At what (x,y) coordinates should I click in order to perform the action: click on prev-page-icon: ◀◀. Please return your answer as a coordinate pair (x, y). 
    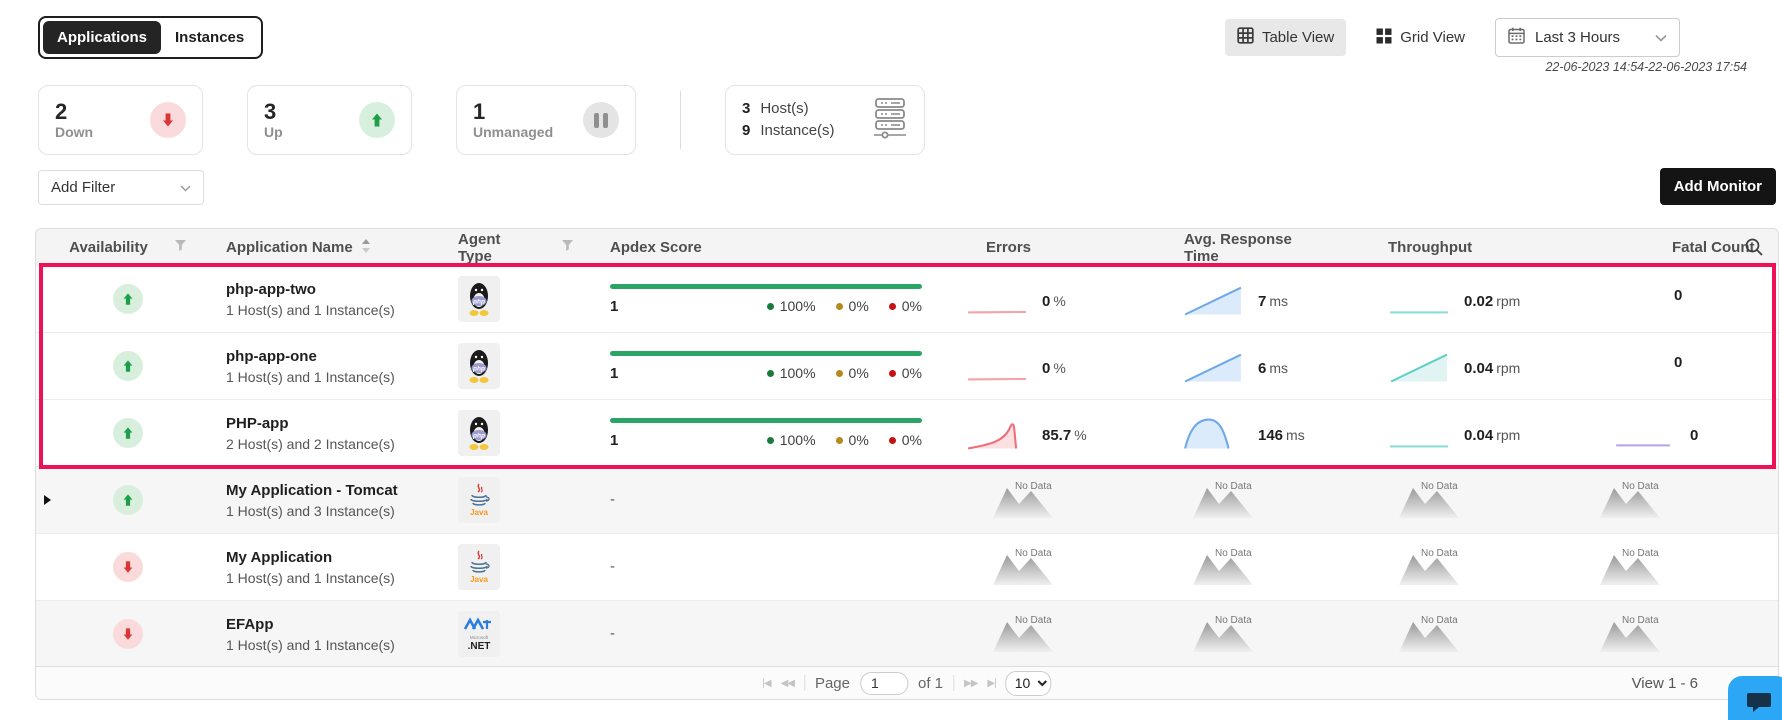
    Looking at the image, I should click on (788, 683).